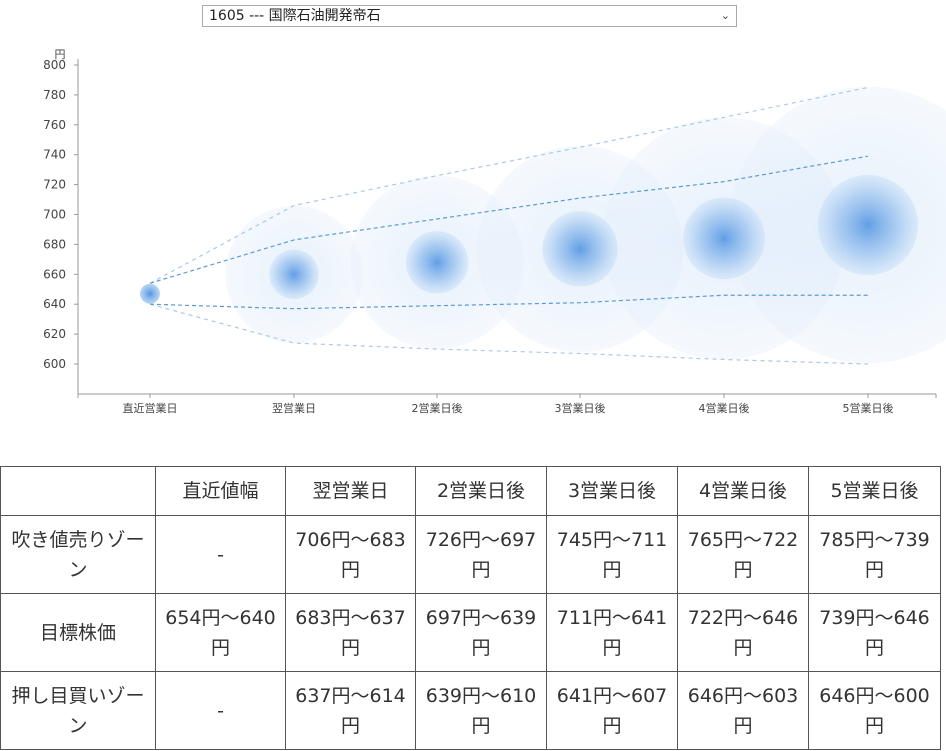 This screenshot has width=946, height=751. What do you see at coordinates (612, 710) in the screenshot?
I see `table-cell: 641円～607円` at bounding box center [612, 710].